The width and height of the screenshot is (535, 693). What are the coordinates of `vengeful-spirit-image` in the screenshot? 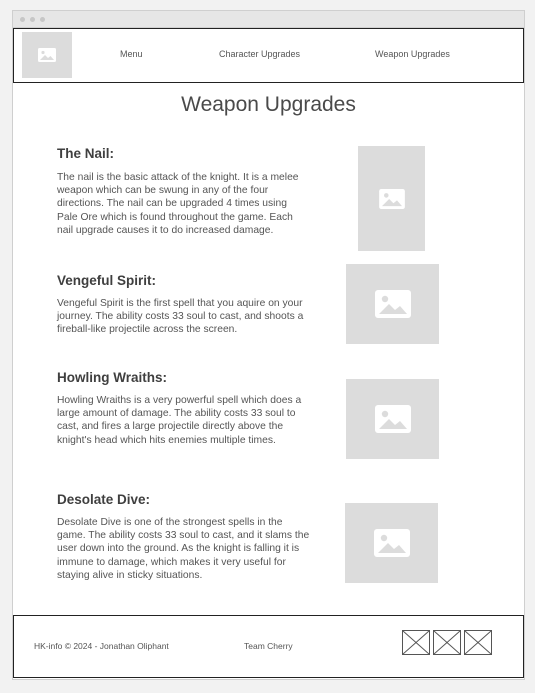 It's located at (392, 304).